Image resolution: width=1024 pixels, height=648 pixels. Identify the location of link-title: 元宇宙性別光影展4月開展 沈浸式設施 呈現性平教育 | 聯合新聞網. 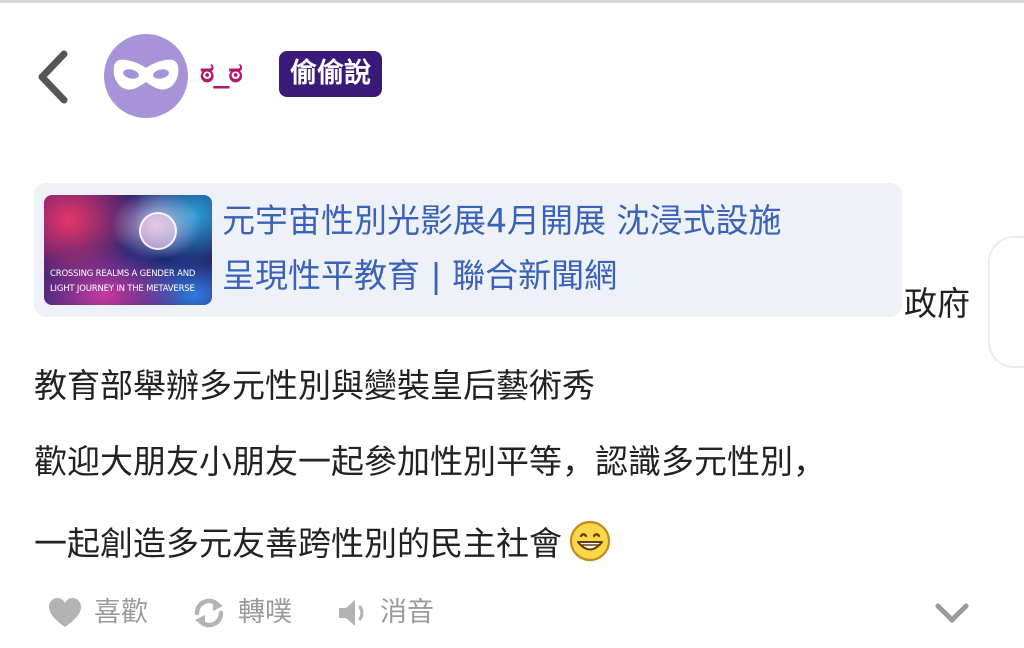
(557, 248).